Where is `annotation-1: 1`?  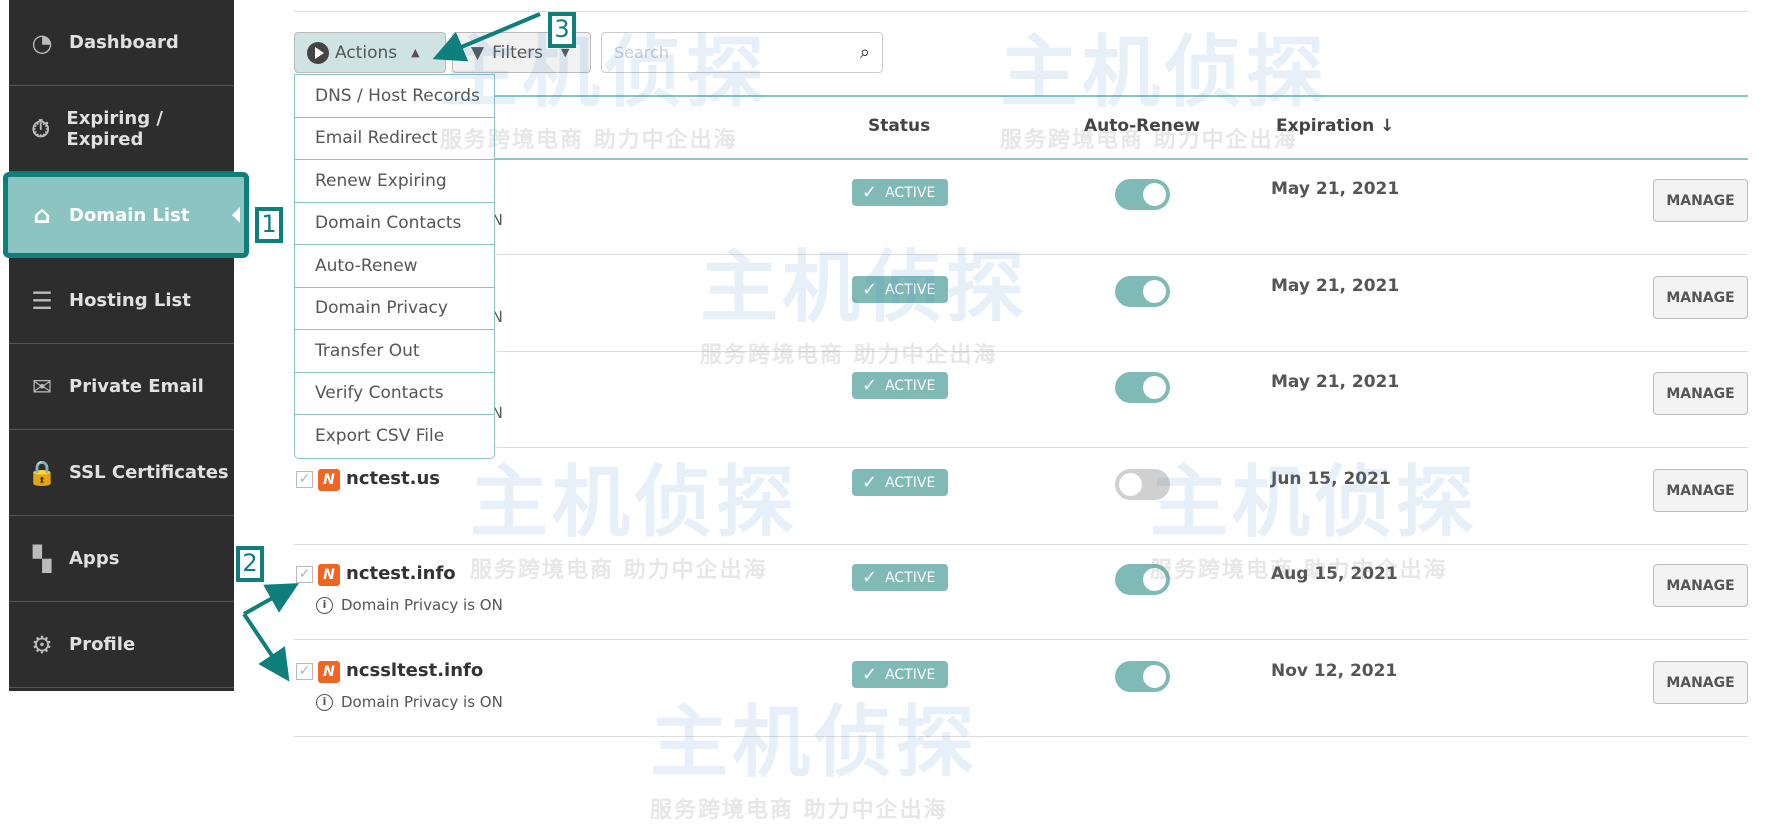 annotation-1: 1 is located at coordinates (269, 225).